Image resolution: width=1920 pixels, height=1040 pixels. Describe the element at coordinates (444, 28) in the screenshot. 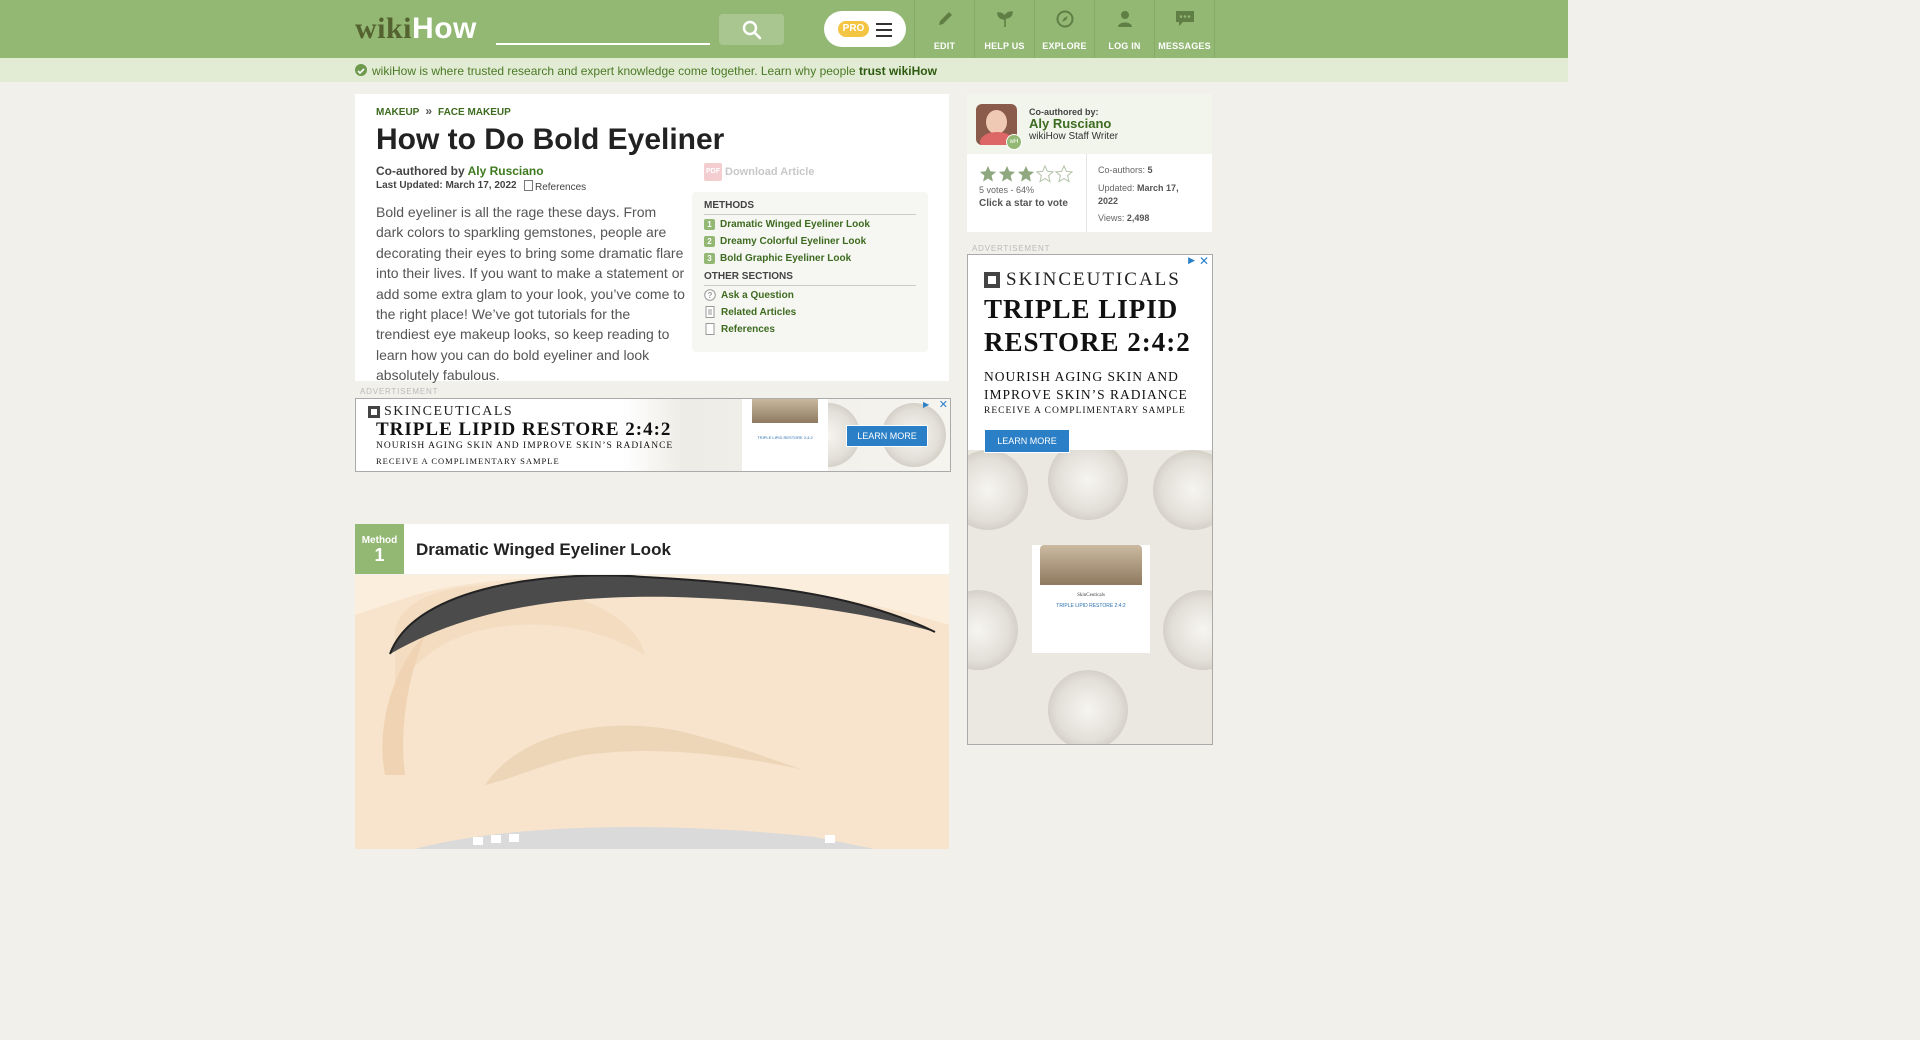

I see `logo-how: How` at that location.